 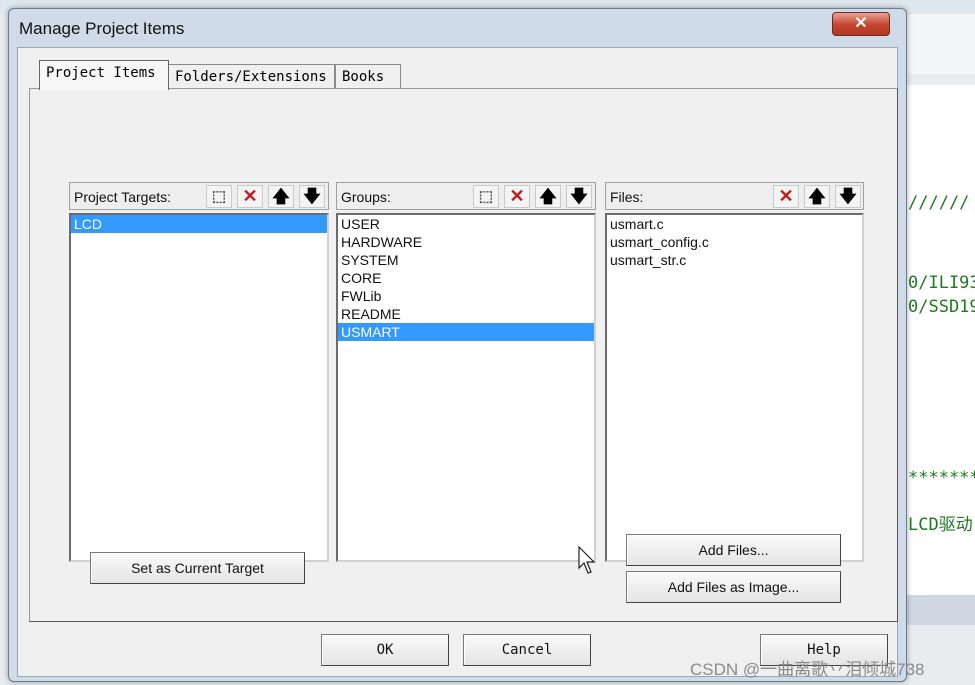 I want to click on move-file-up-button: 🡅, so click(x=817, y=196).